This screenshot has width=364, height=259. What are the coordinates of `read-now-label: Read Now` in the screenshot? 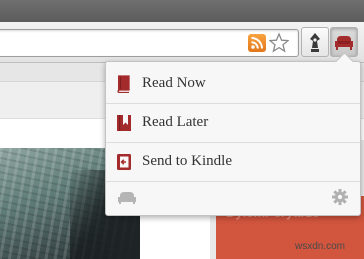 It's located at (174, 83).